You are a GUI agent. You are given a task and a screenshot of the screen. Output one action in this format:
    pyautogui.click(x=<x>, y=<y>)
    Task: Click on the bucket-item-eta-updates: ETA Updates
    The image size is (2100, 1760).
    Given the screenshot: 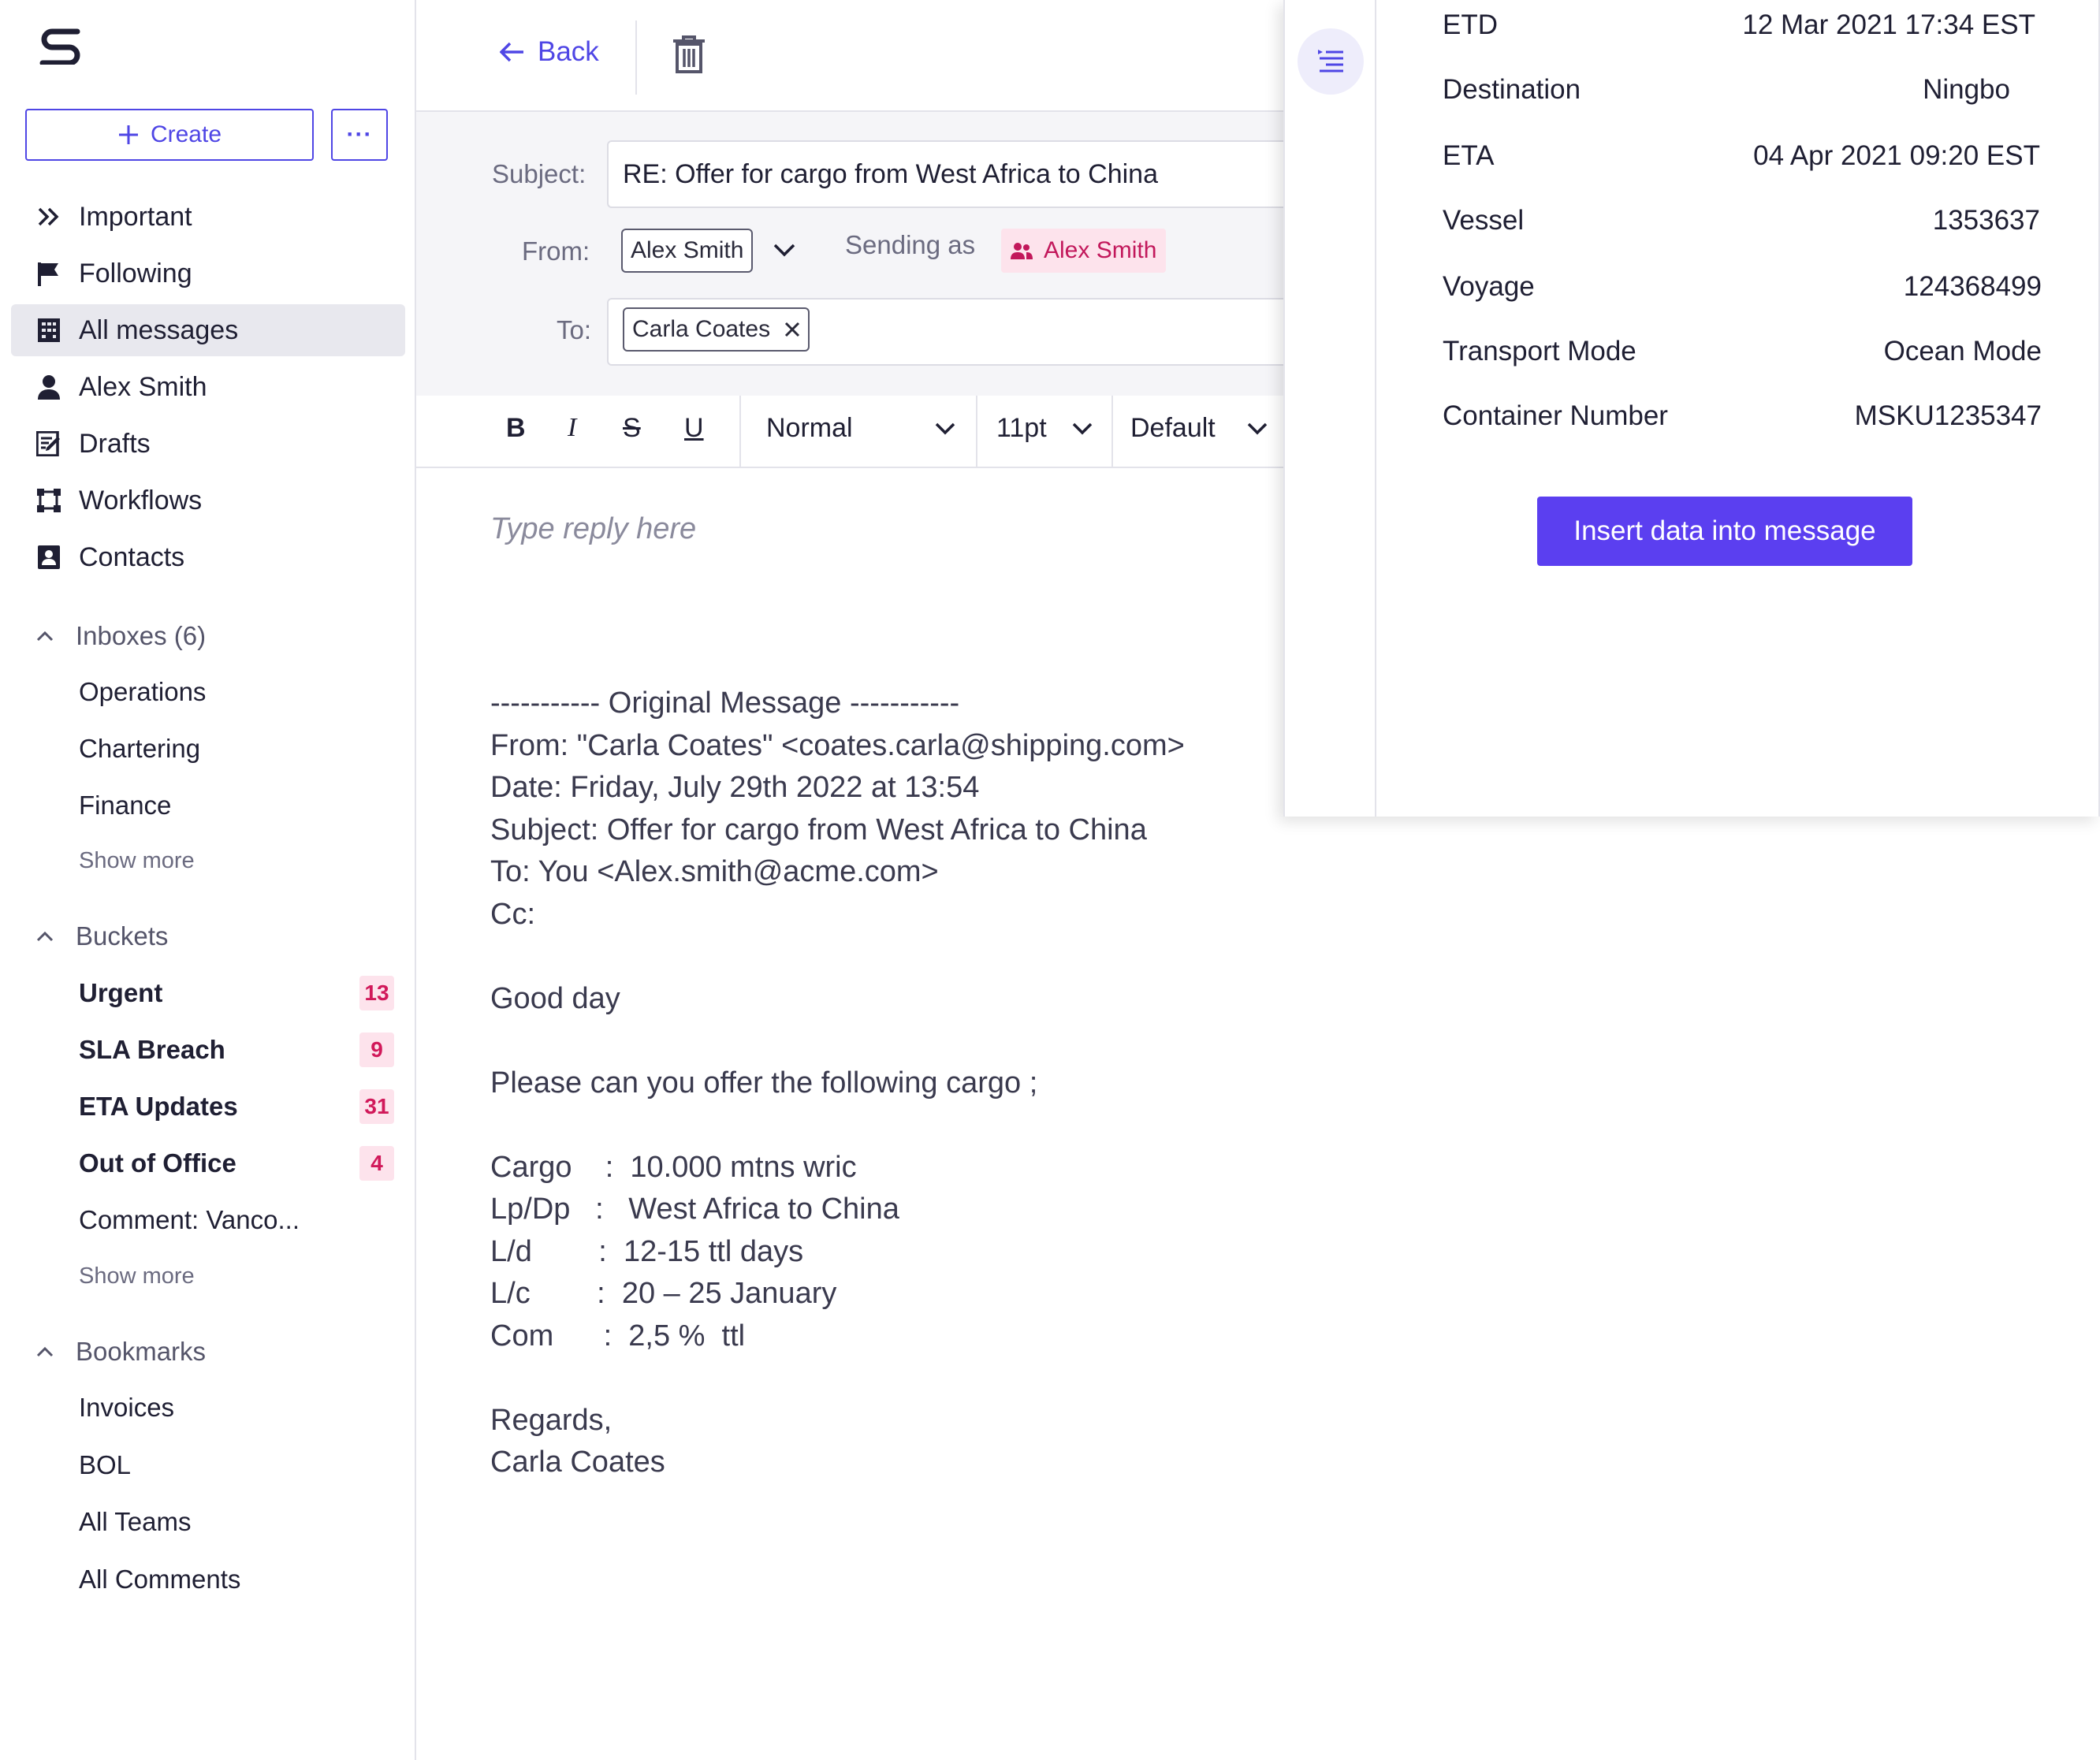 What is the action you would take?
    pyautogui.click(x=237, y=1107)
    